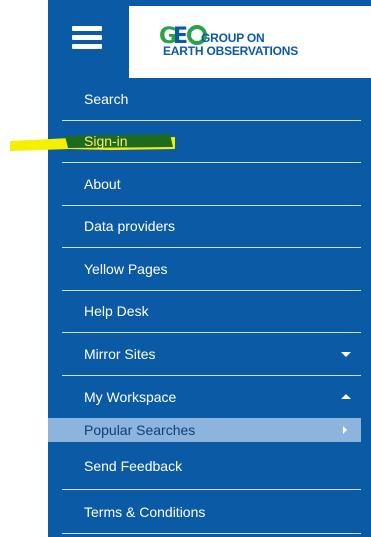  I want to click on menu-item-sign-in: Sign-in, so click(211, 142).